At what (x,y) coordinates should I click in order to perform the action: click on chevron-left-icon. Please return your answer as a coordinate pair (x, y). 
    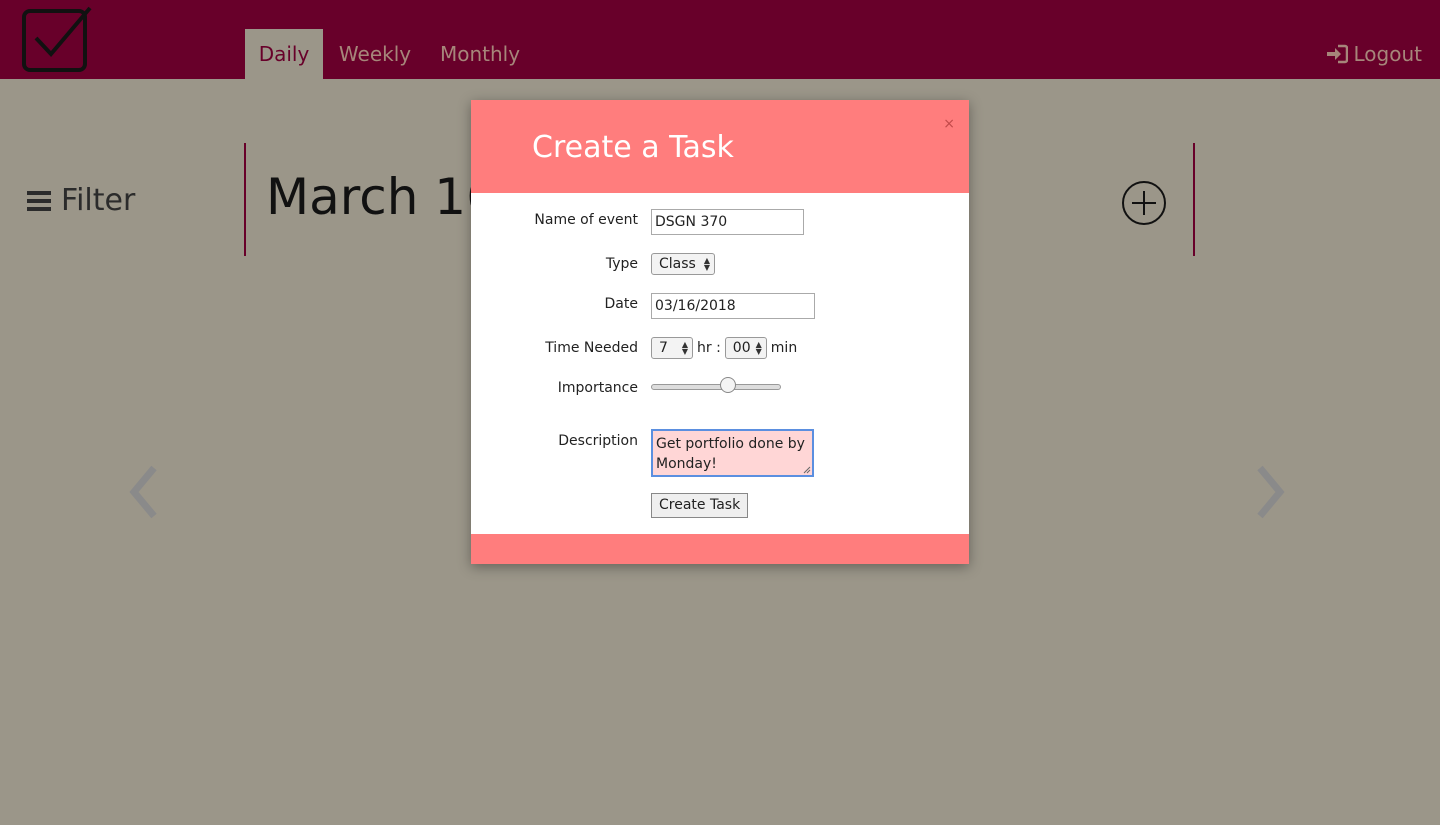
    Looking at the image, I should click on (144, 492).